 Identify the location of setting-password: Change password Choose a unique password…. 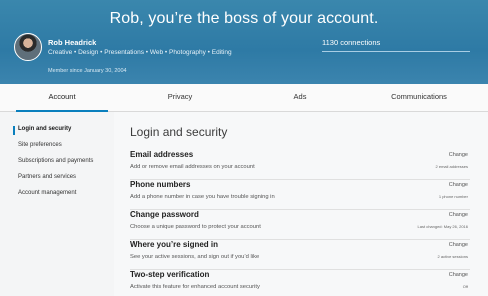
(300, 225).